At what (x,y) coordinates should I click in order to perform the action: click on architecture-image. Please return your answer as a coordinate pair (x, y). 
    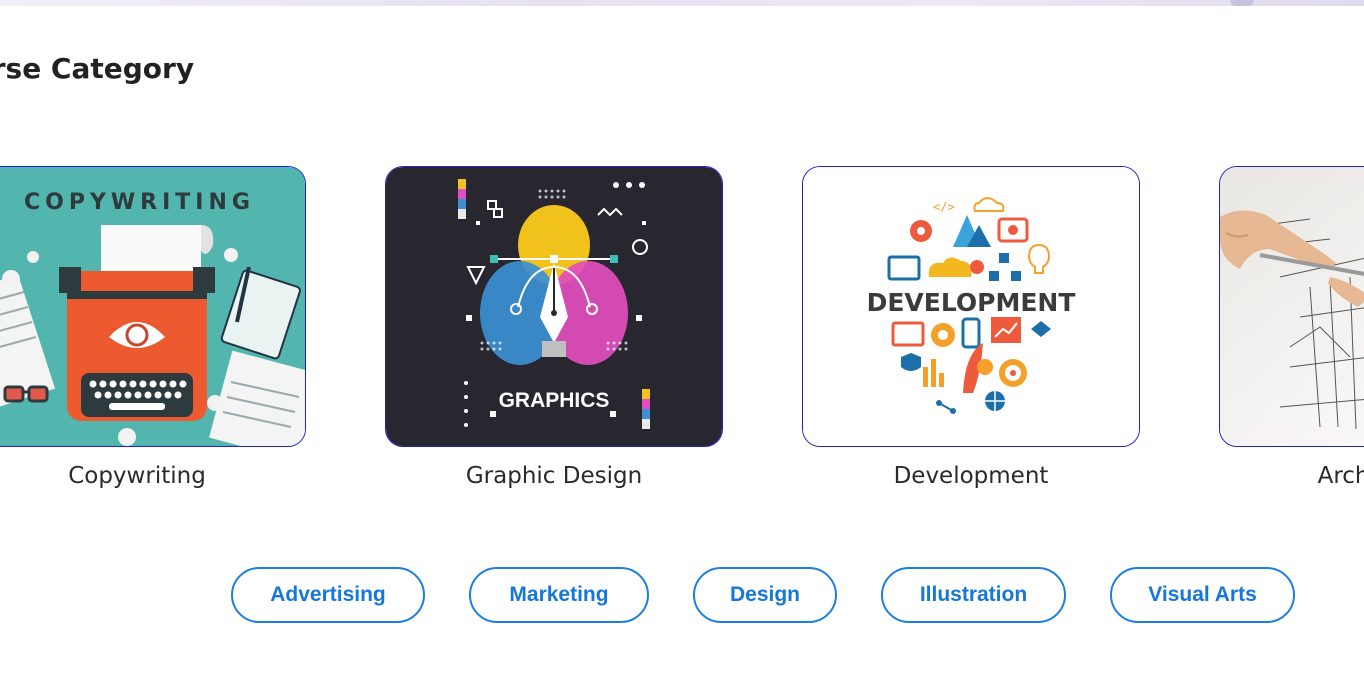
    Looking at the image, I should click on (1291, 306).